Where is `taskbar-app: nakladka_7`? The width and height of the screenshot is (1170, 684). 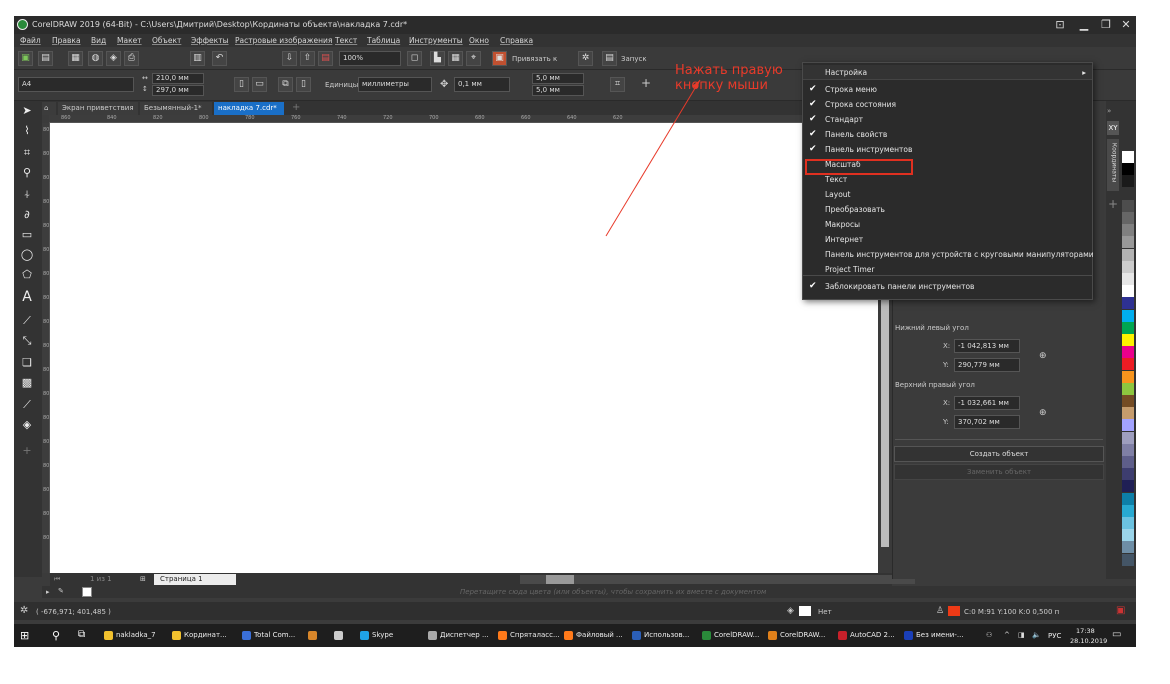 taskbar-app: nakladka_7 is located at coordinates (130, 635).